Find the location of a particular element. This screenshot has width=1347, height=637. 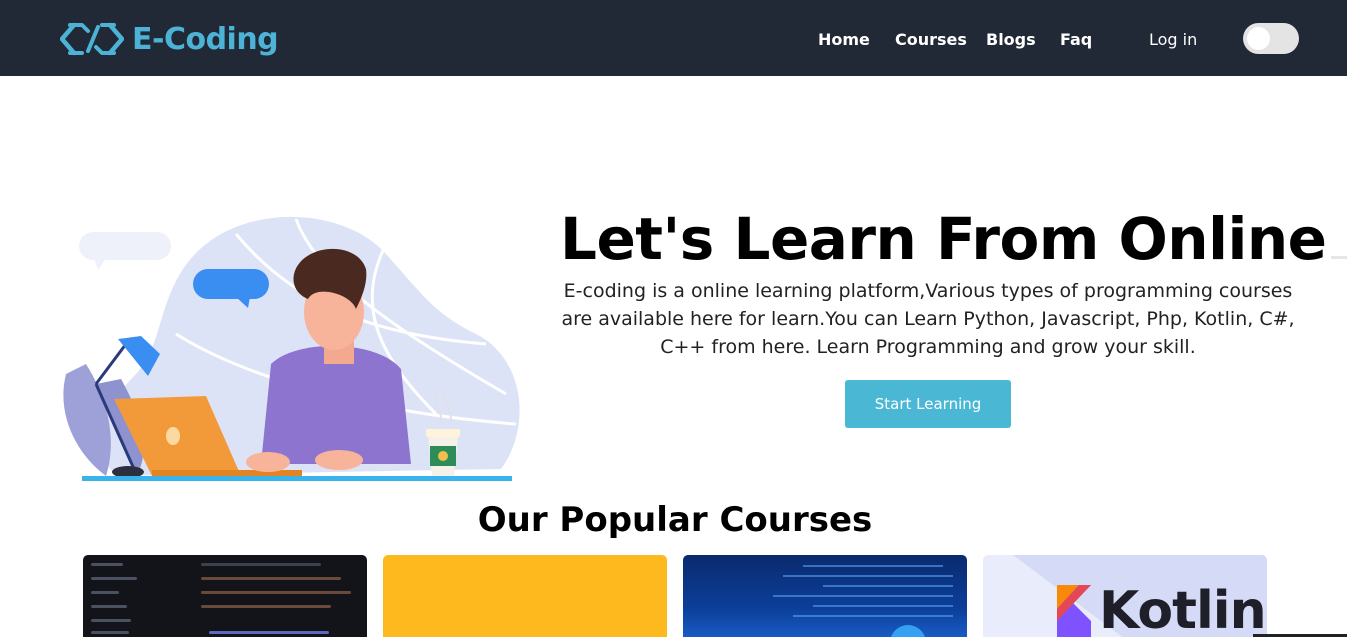

binary-pattern is located at coordinates (863, 601).